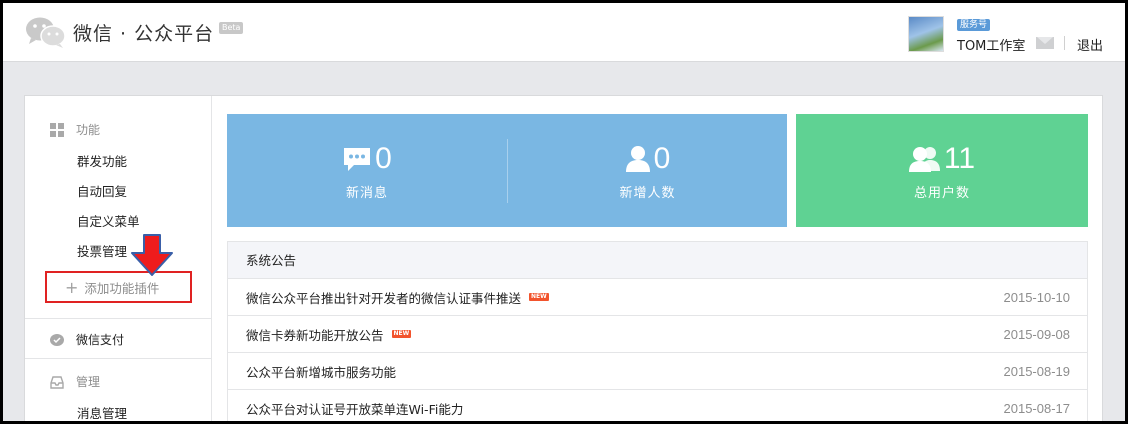 This screenshot has height=424, width=1128. What do you see at coordinates (57, 382) in the screenshot?
I see `inbox-icon` at bounding box center [57, 382].